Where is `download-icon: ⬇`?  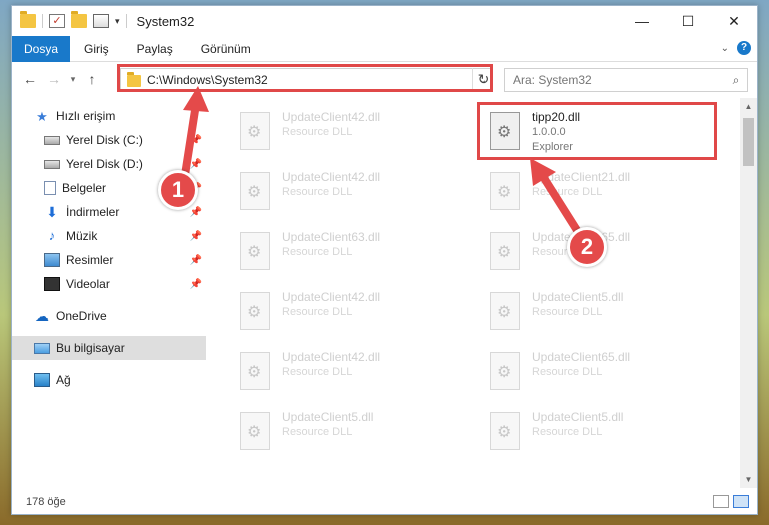 download-icon: ⬇ is located at coordinates (52, 212).